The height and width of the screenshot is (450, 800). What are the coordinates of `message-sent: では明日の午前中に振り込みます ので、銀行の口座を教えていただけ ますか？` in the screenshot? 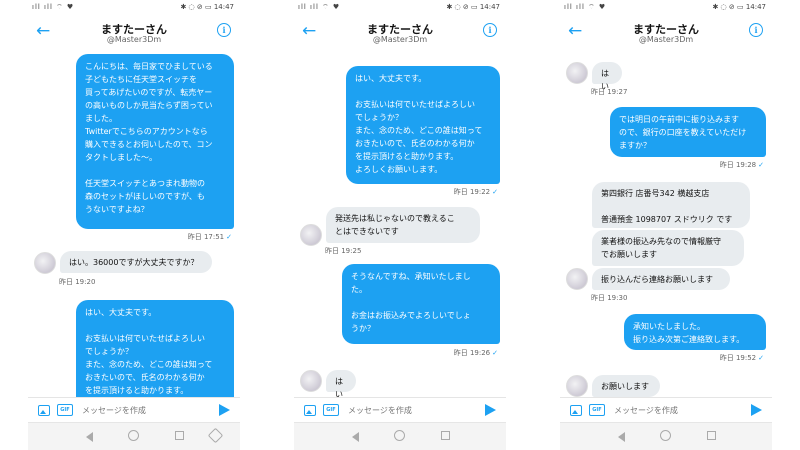 It's located at (688, 132).